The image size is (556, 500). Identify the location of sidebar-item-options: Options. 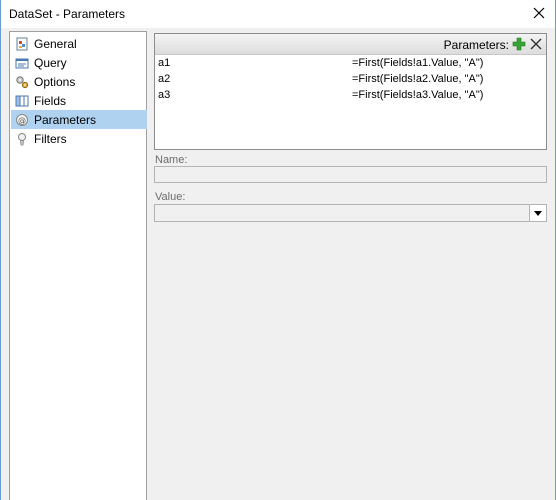
(79, 81).